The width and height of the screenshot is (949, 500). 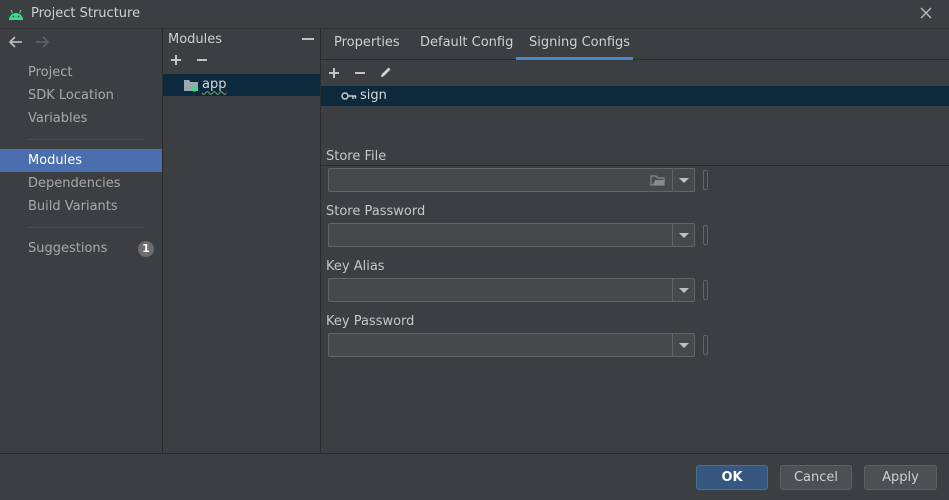 I want to click on sidebar-item-label: Project, so click(x=50, y=72).